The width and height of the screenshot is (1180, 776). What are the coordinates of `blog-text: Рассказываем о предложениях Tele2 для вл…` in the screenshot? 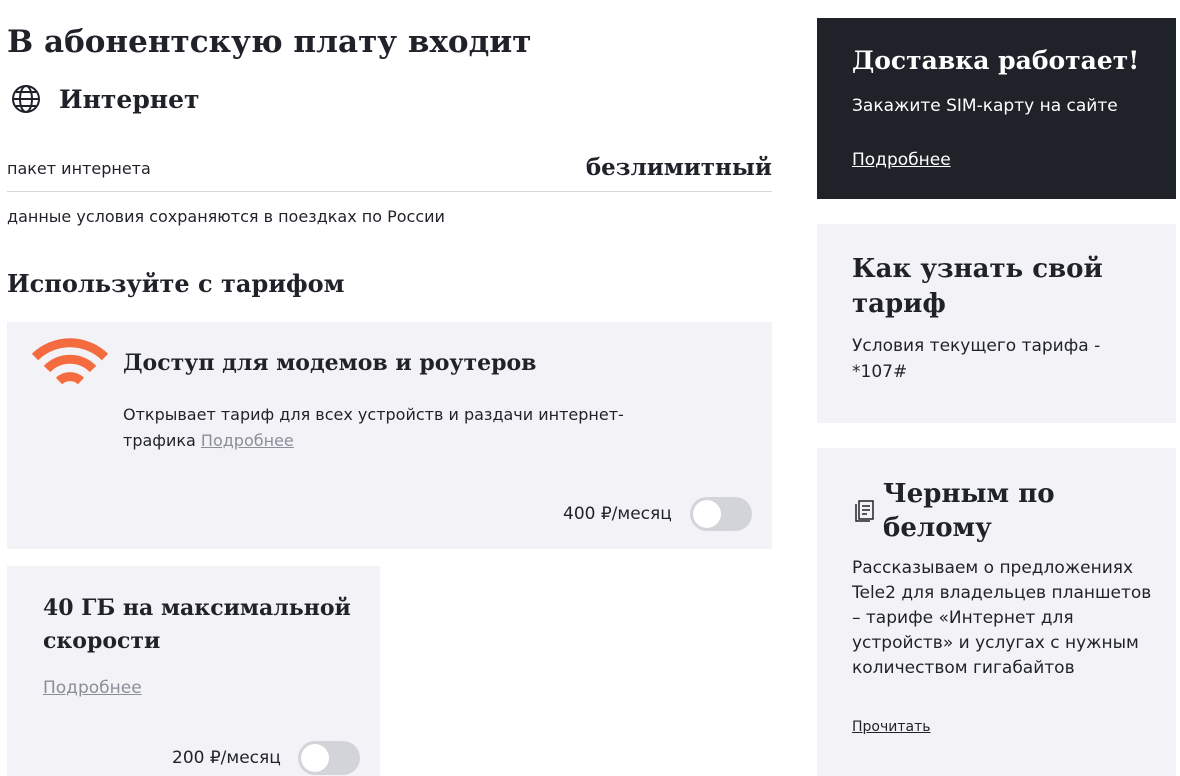 It's located at (1002, 618).